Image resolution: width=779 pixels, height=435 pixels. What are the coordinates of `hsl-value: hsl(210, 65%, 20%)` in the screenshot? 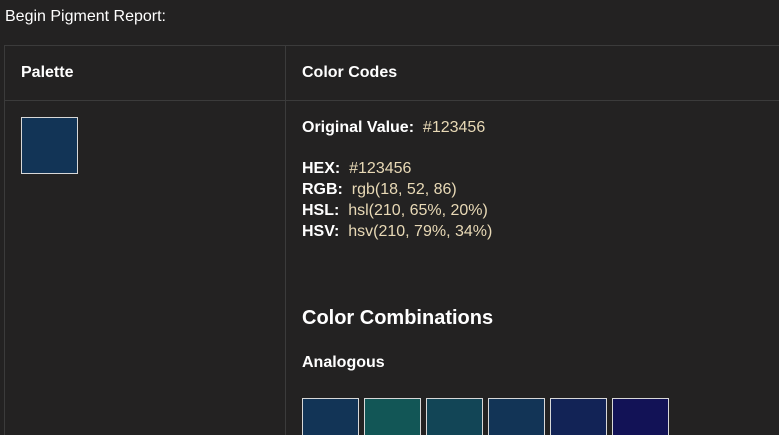 It's located at (418, 210).